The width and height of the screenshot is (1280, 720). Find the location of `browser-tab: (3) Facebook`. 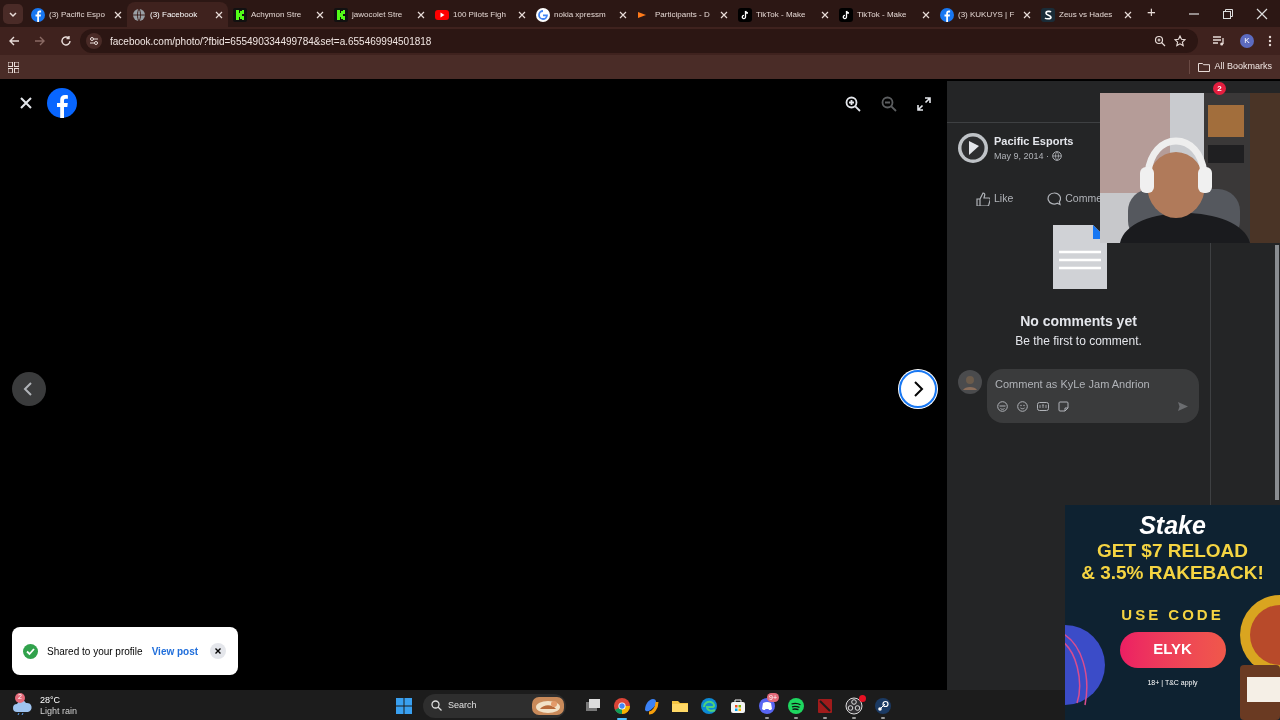

browser-tab: (3) Facebook is located at coordinates (177, 14).